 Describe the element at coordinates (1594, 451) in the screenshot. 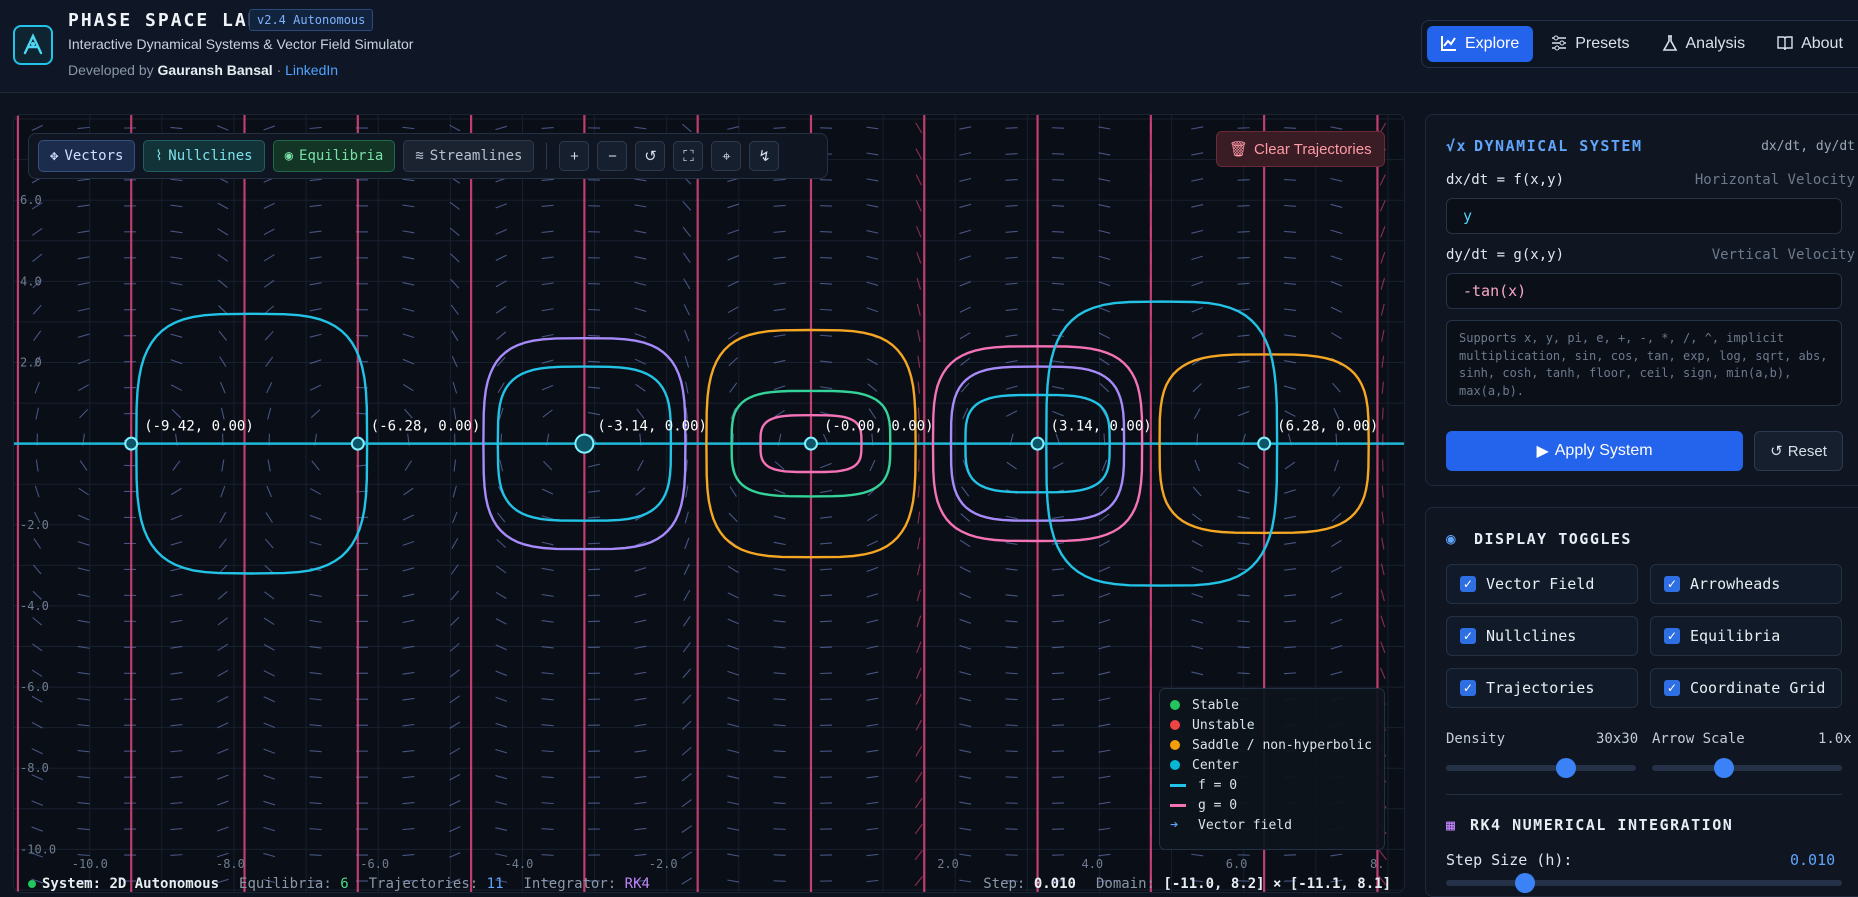

I see `apply-system-button: ▶Apply System` at that location.